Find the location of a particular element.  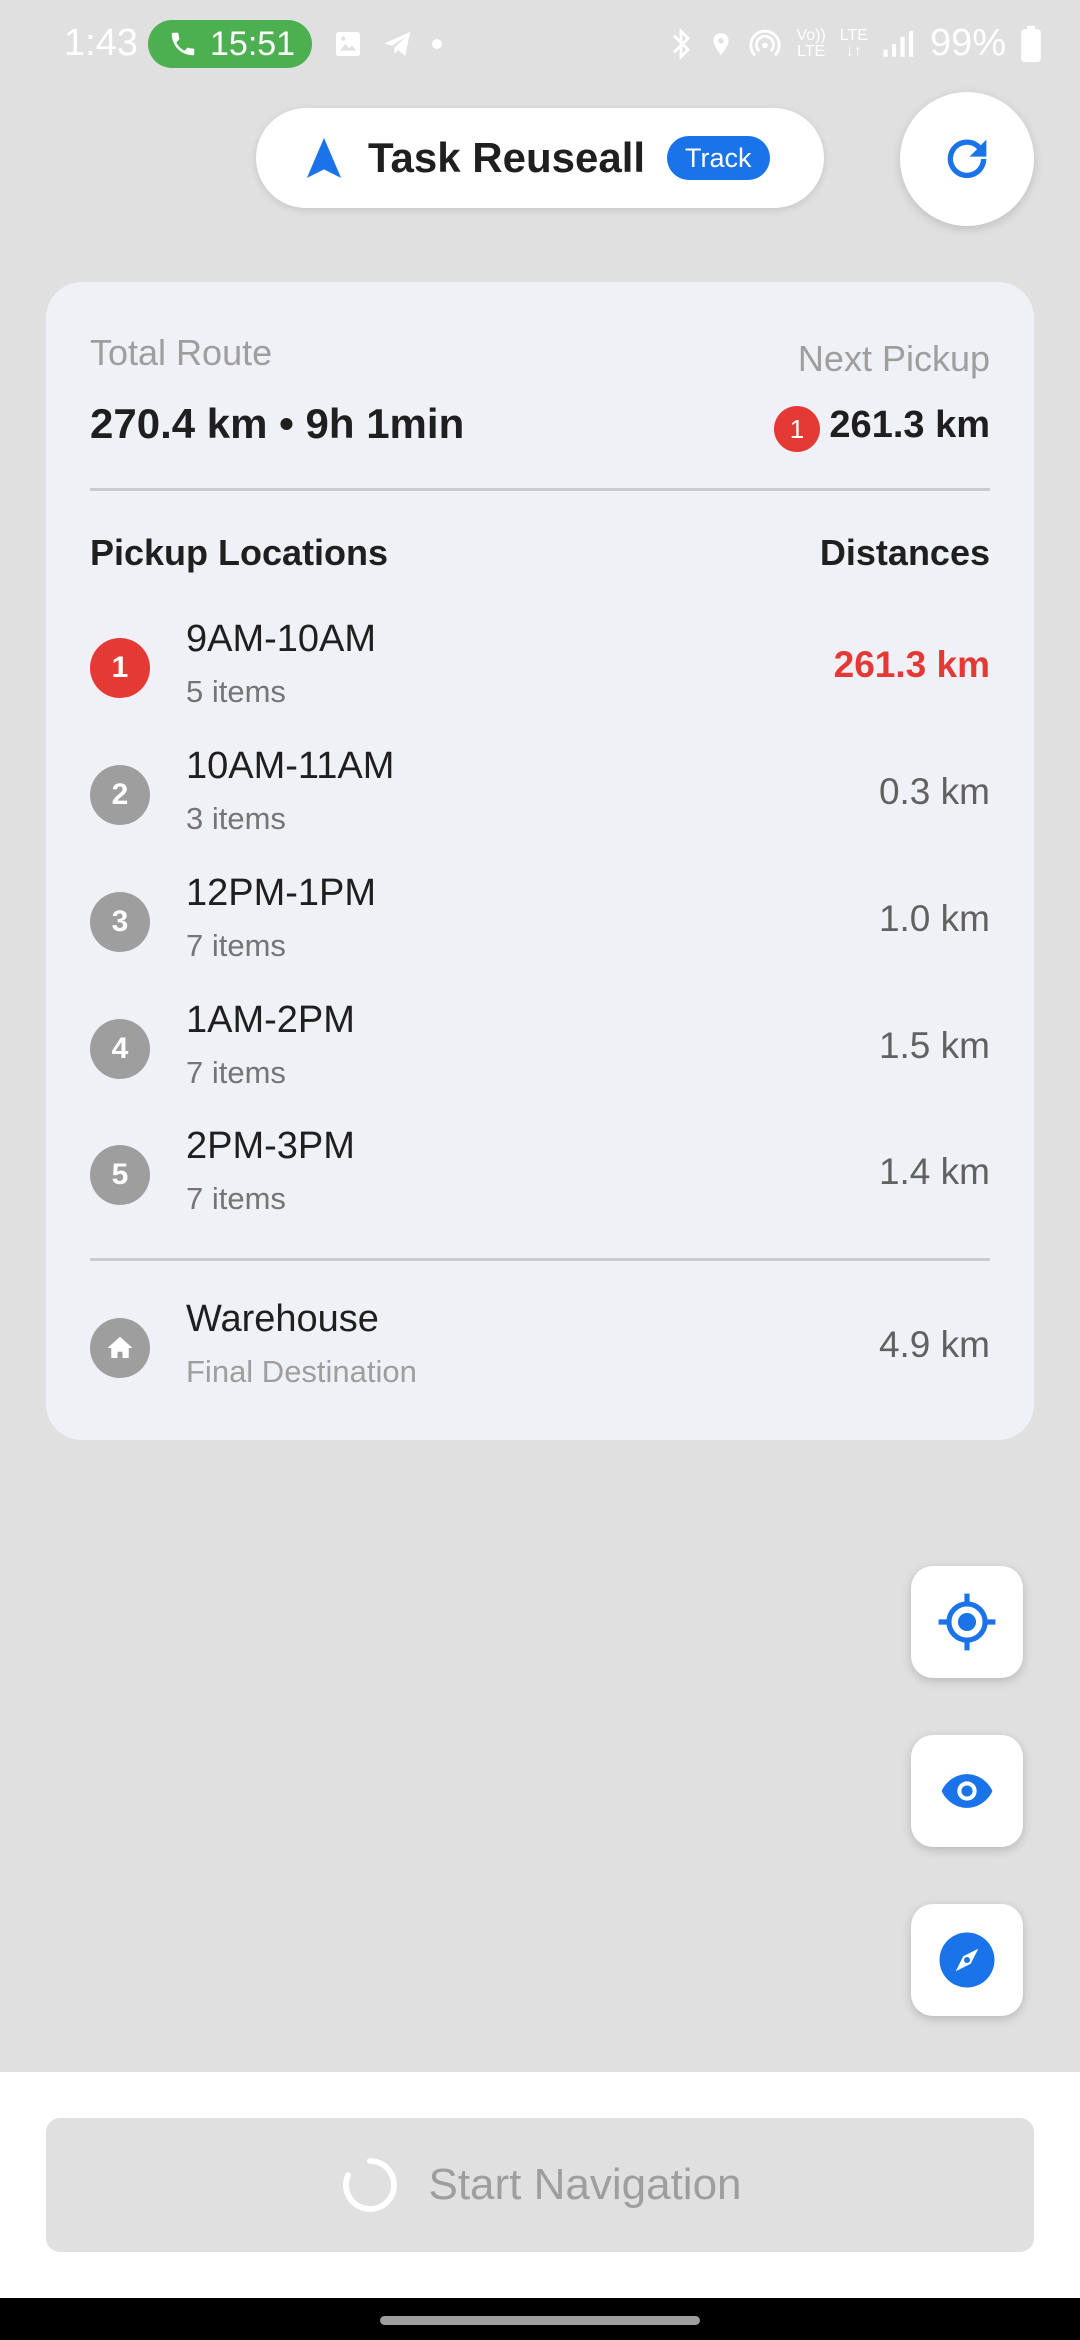

task-title: Task Reuseall is located at coordinates (507, 157).